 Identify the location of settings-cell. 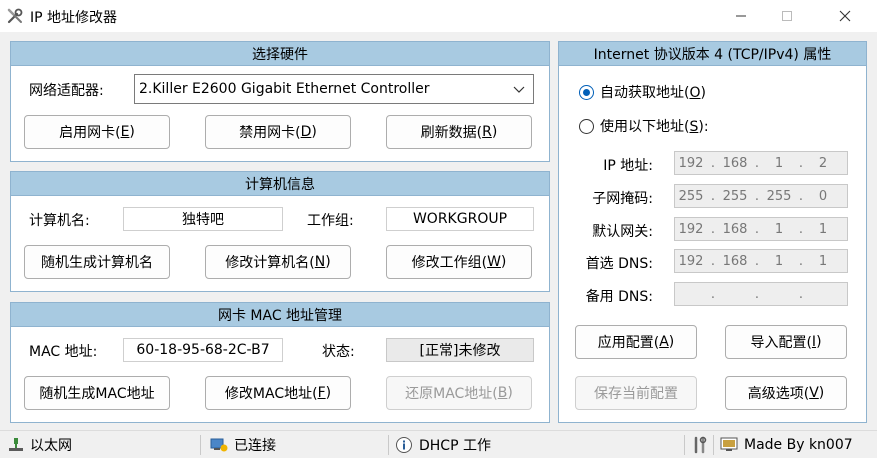
(700, 444).